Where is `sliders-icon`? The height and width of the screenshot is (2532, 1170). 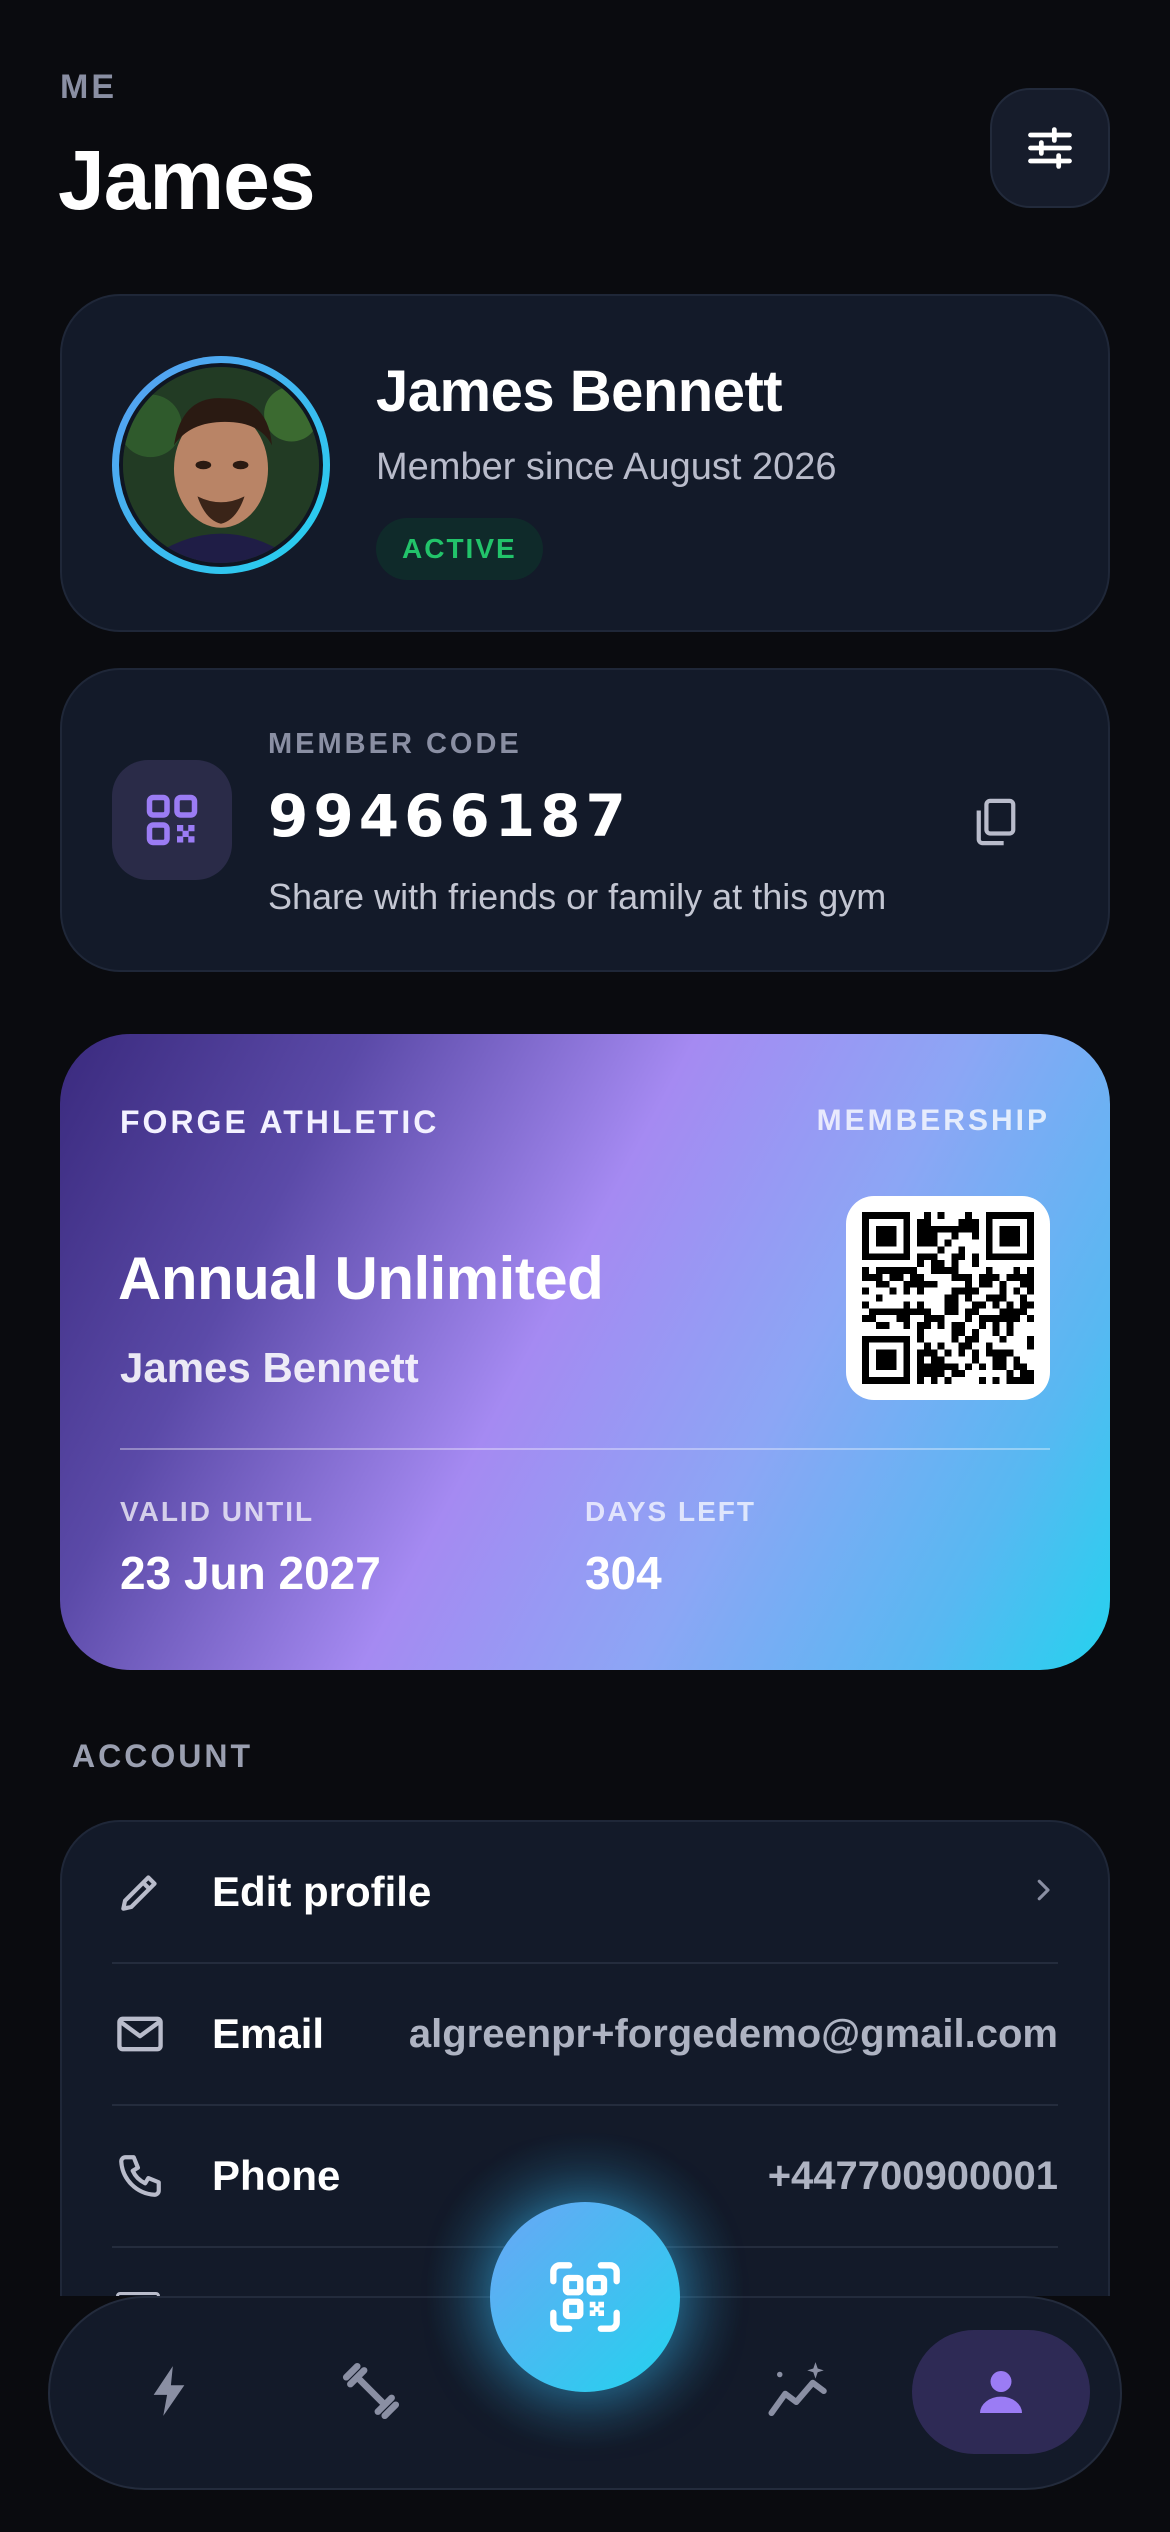
sliders-icon is located at coordinates (1050, 148).